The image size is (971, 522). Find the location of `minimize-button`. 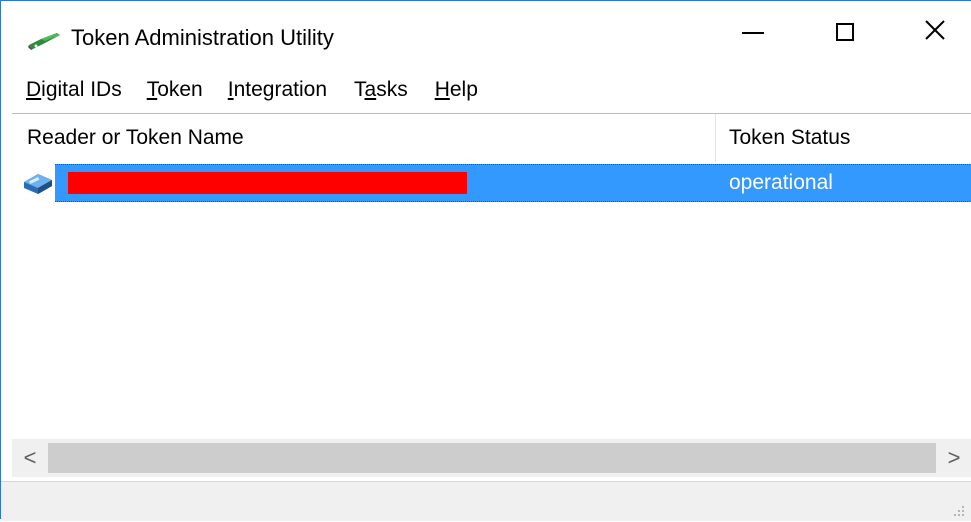

minimize-button is located at coordinates (753, 32).